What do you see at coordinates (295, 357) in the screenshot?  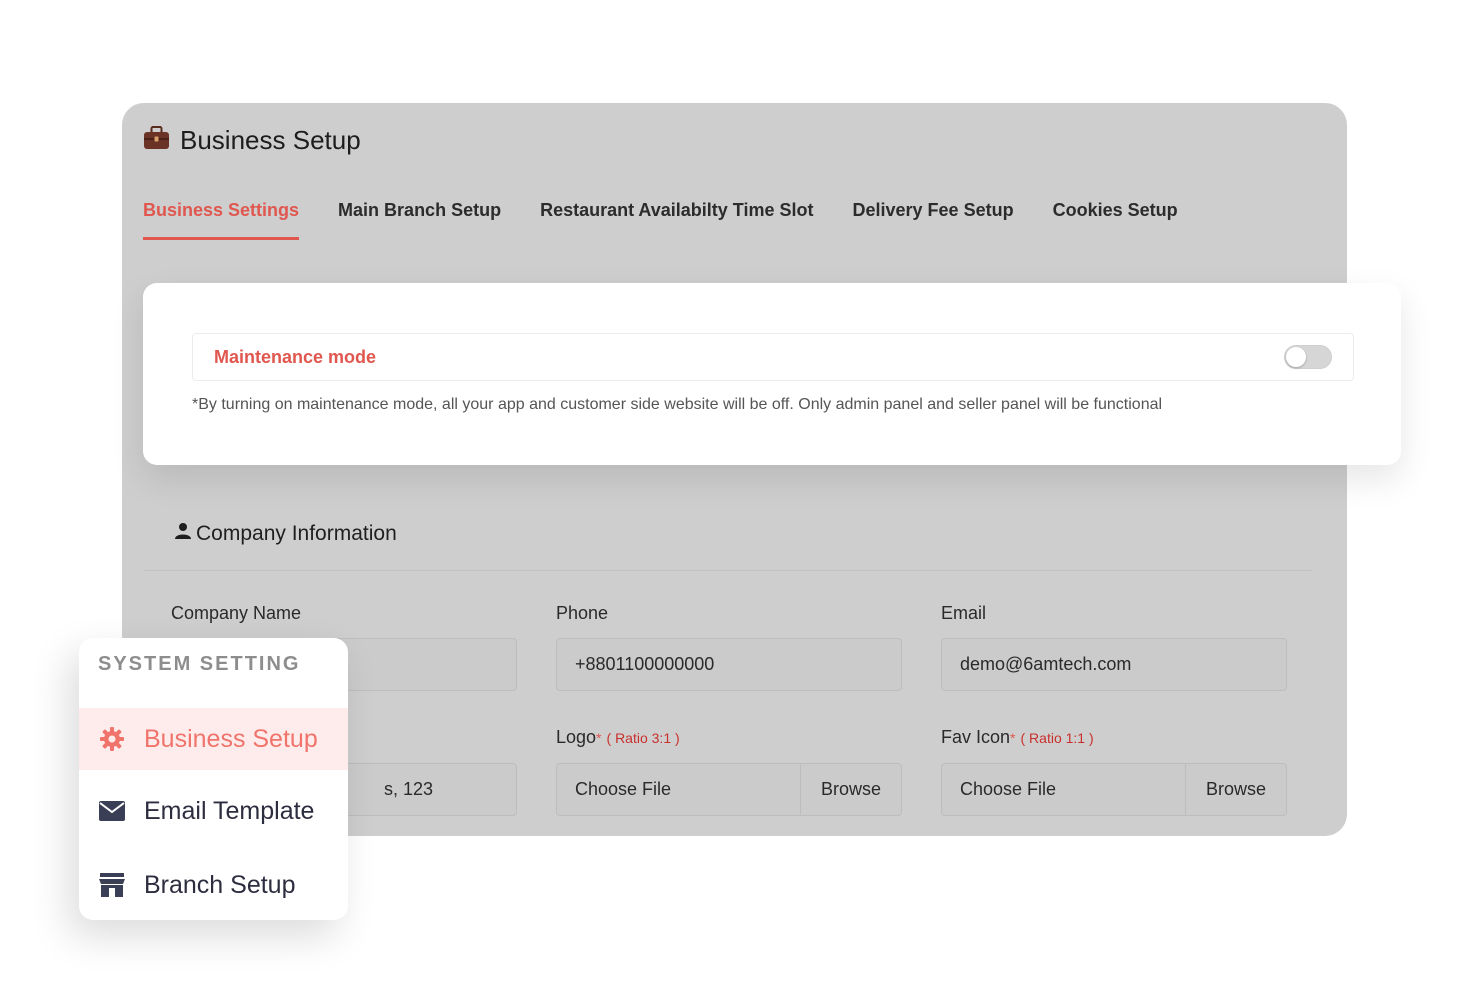 I see `maintenance-label: Maintenance mode` at bounding box center [295, 357].